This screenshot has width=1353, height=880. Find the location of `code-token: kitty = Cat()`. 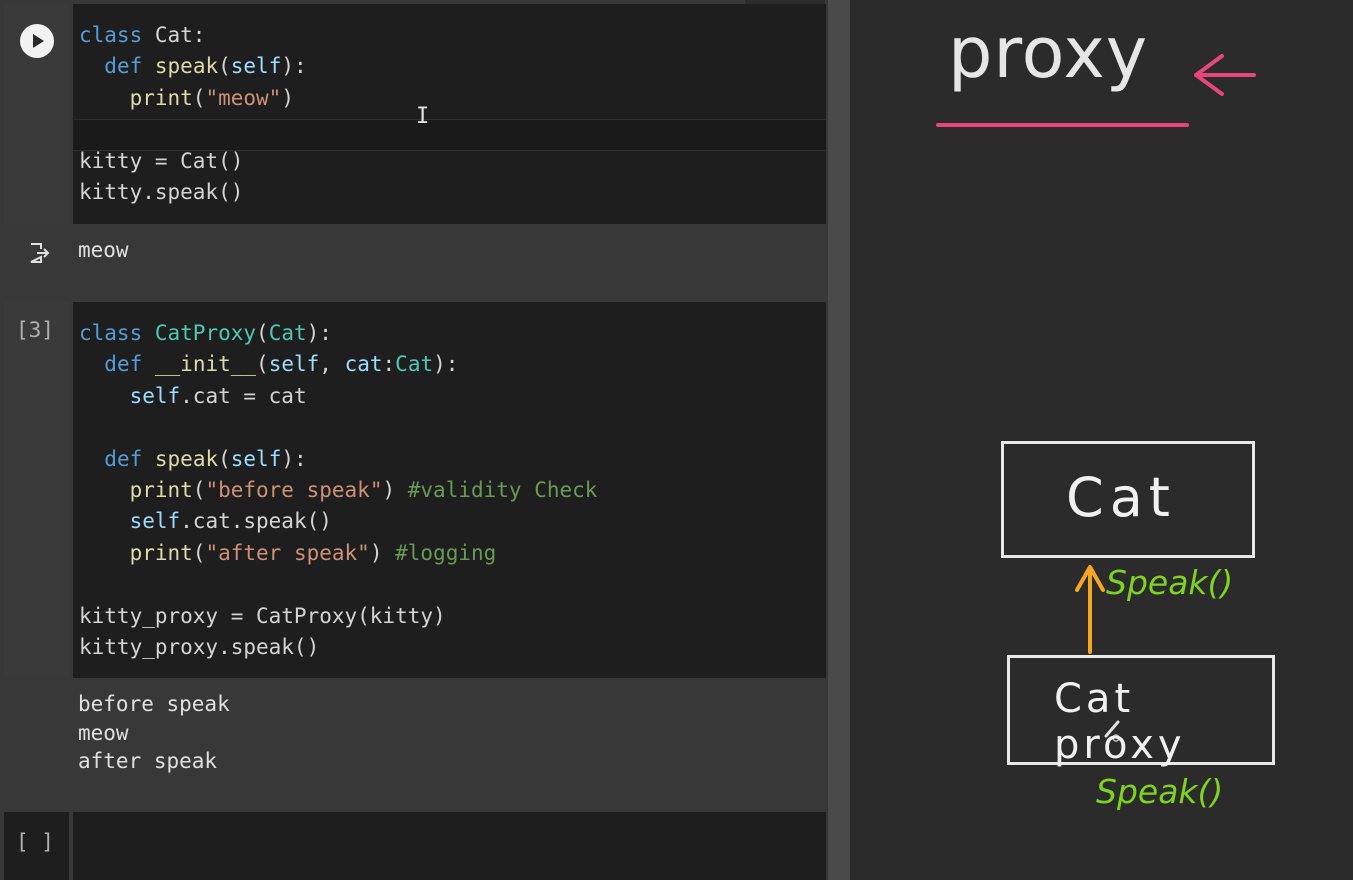

code-token: kitty = Cat() is located at coordinates (161, 160).